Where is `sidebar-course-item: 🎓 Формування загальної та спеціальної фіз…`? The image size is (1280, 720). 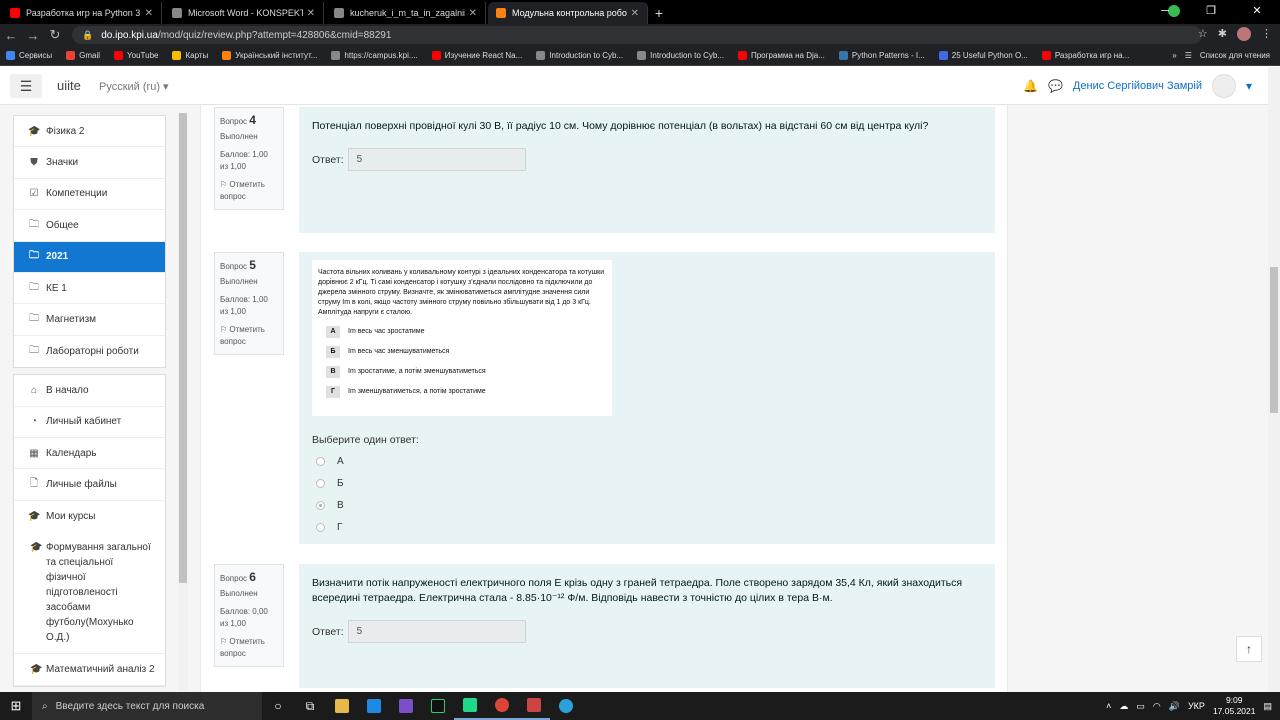 sidebar-course-item: 🎓 Формування загальної та спеціальної фіз… is located at coordinates (89, 593).